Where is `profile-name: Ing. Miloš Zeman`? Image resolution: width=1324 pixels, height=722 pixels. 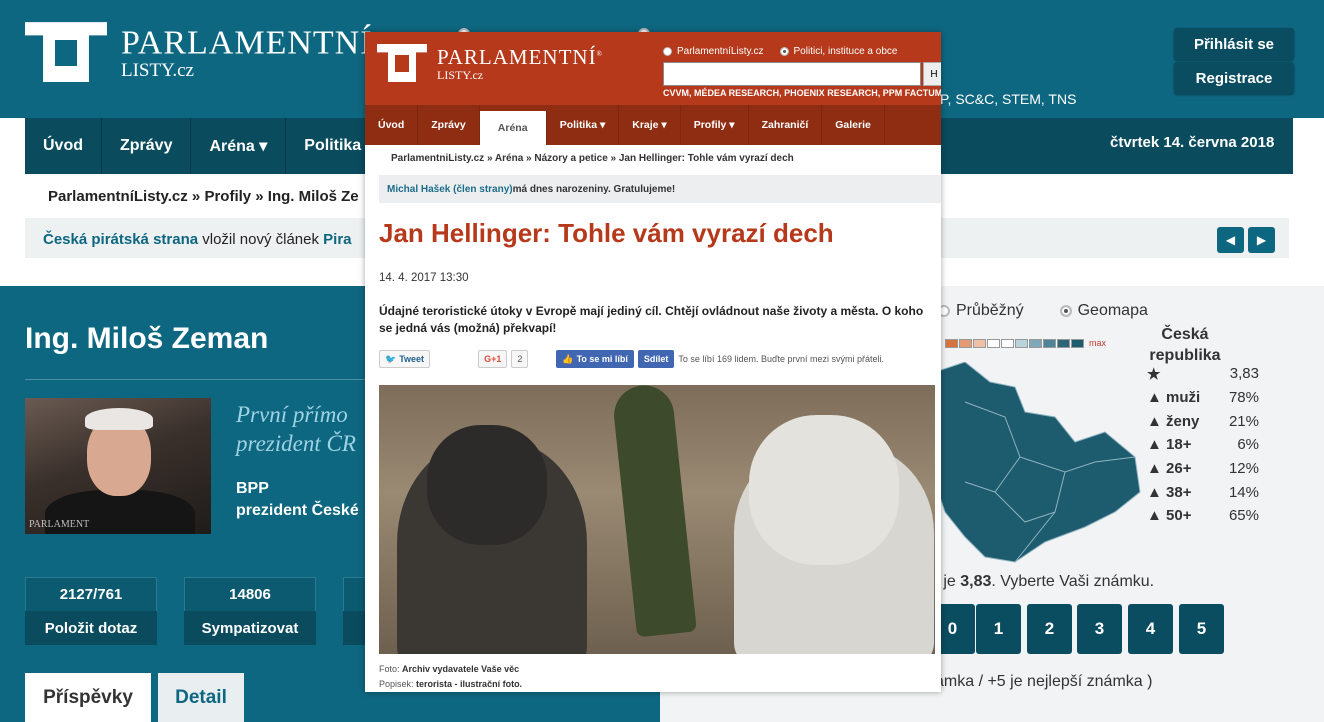 profile-name: Ing. Miloš Zeman is located at coordinates (147, 338).